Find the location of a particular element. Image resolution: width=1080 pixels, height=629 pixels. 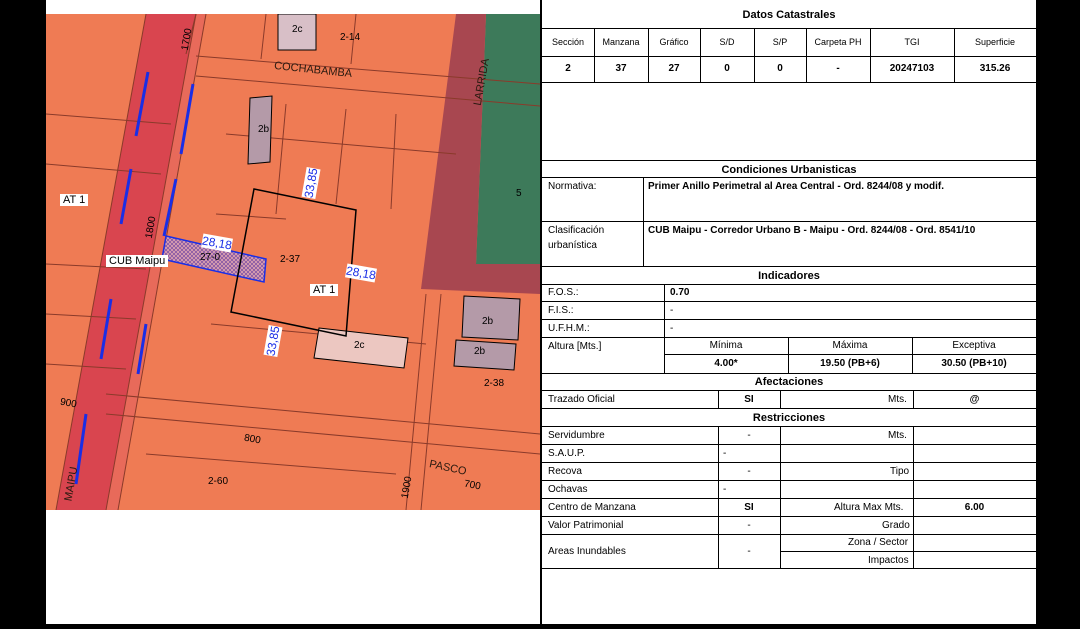

fos-value: 0.70 is located at coordinates (680, 292).